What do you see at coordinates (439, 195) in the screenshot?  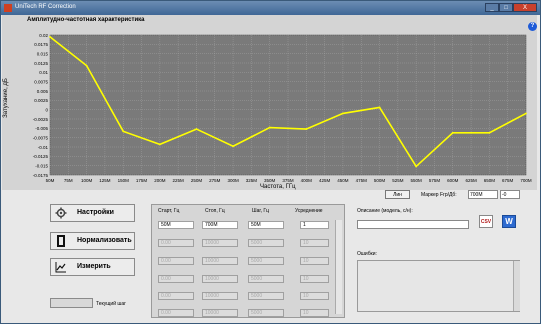 I see `marker-label: Маркер Fгр/Дб:` at bounding box center [439, 195].